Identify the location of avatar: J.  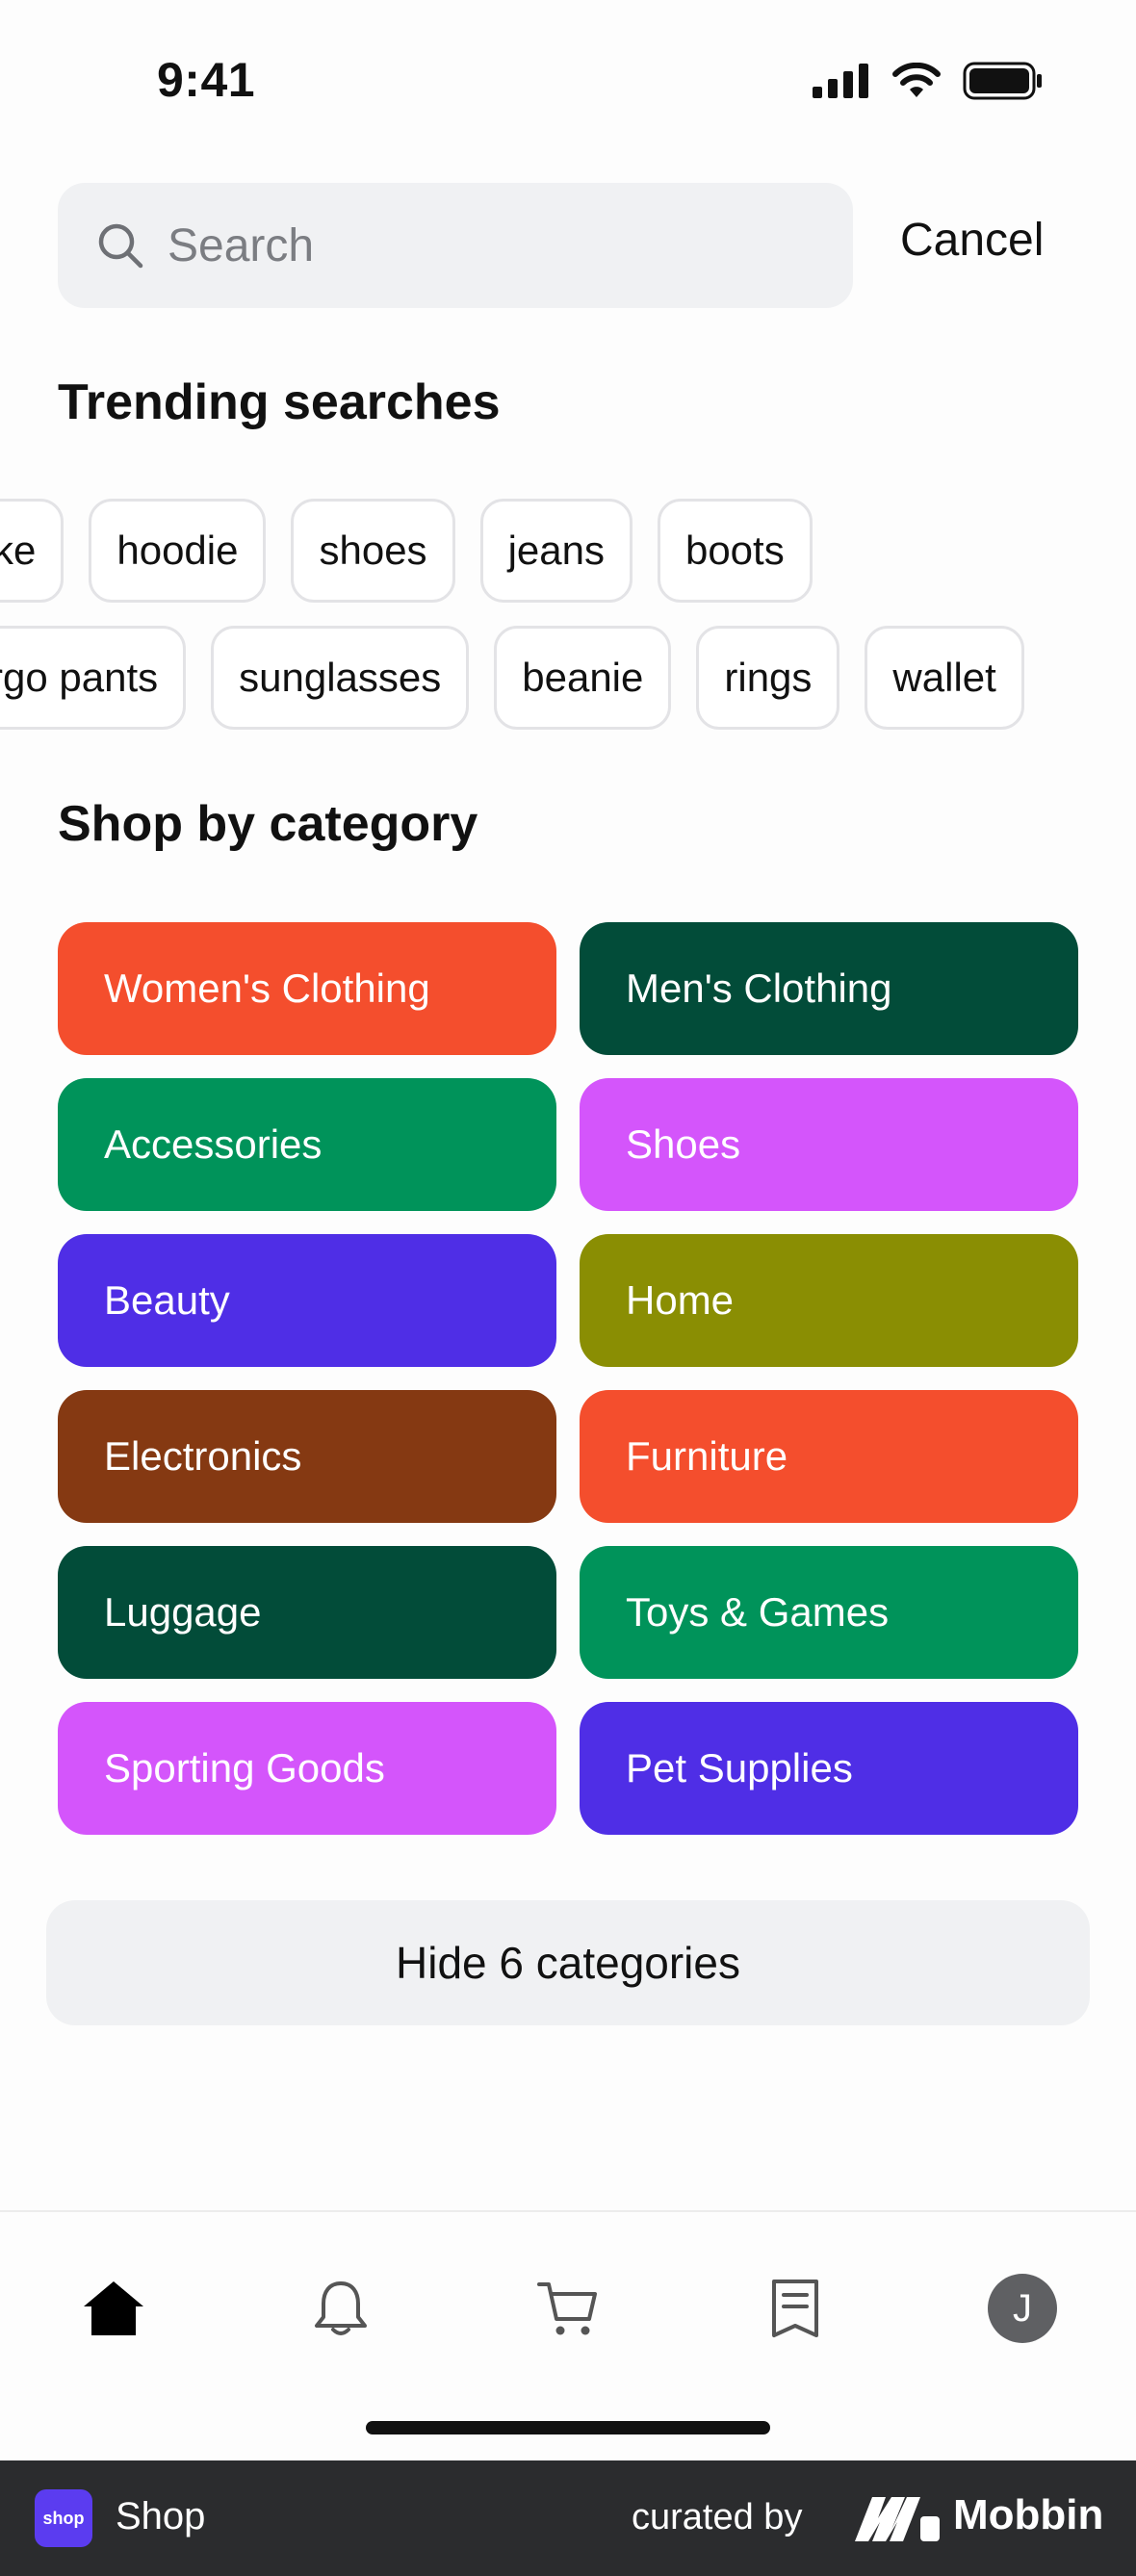
(1023, 2309).